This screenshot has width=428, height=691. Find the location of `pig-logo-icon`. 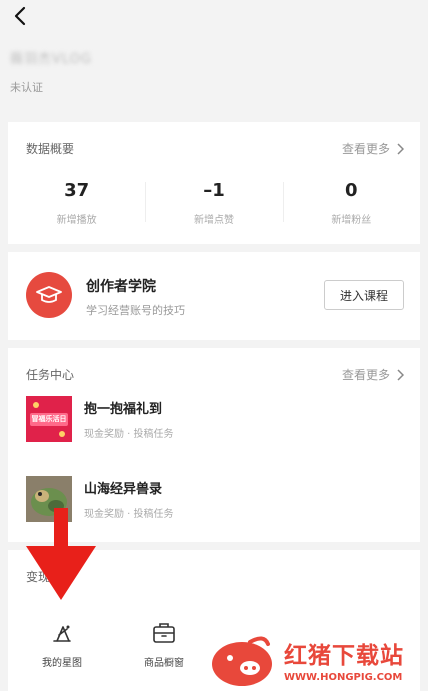

pig-logo-icon is located at coordinates (242, 661).